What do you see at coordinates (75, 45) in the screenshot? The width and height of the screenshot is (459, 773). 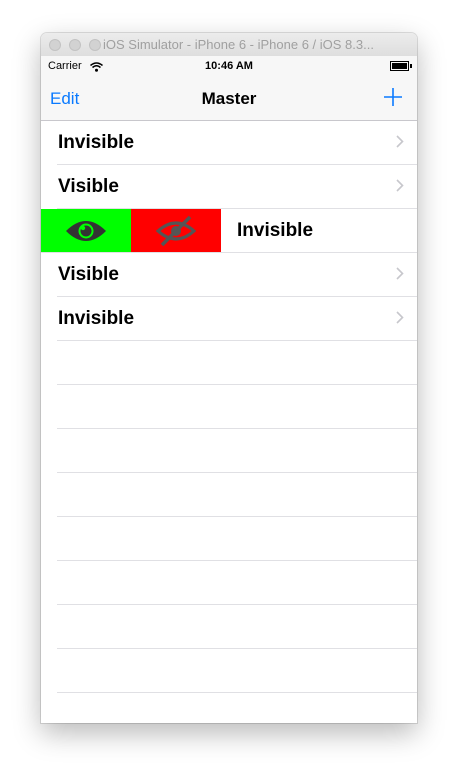 I see `minimize-window-button` at bounding box center [75, 45].